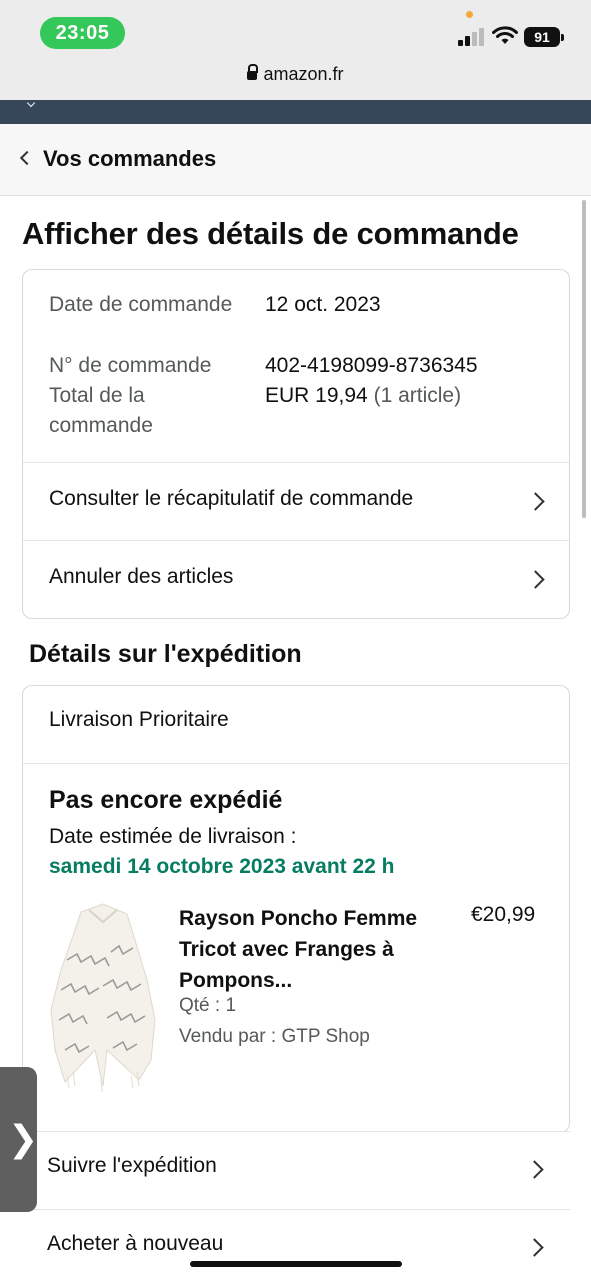 This screenshot has width=591, height=1280. I want to click on wifi-icon, so click(505, 35).